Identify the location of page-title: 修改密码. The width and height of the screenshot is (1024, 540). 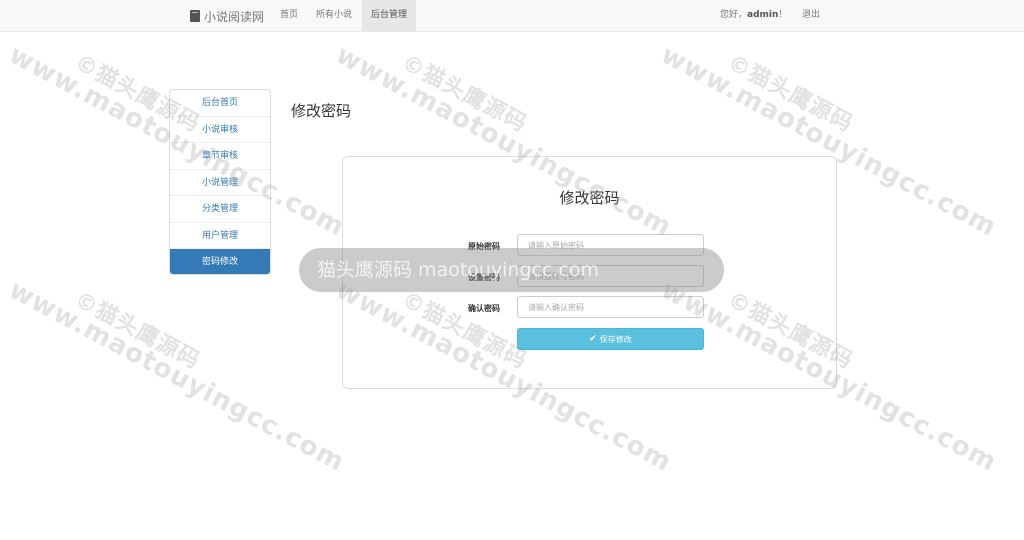
(321, 111).